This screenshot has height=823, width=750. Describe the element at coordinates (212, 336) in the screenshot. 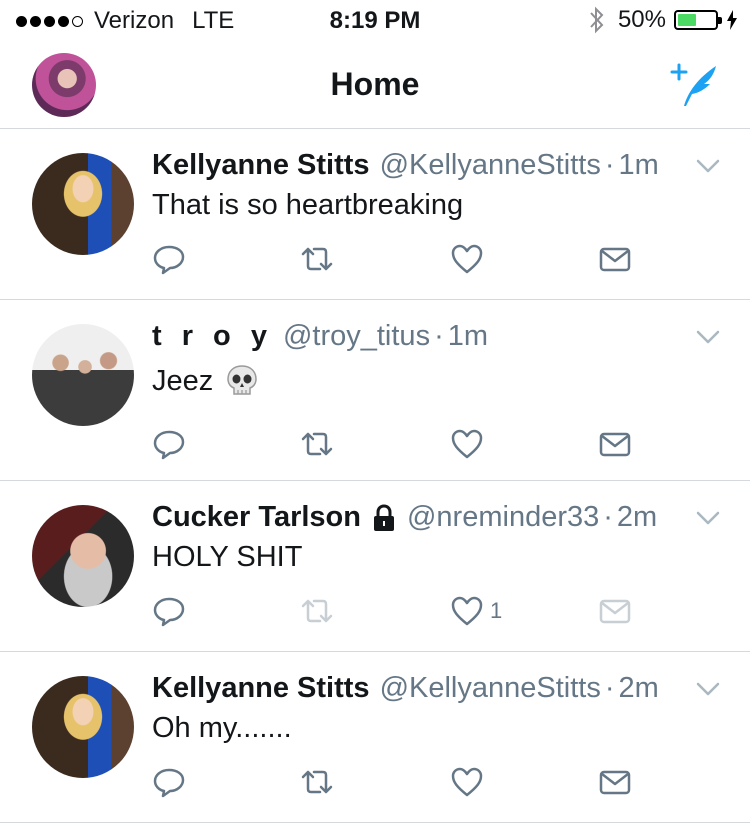

I see `user-name: t r o y` at that location.